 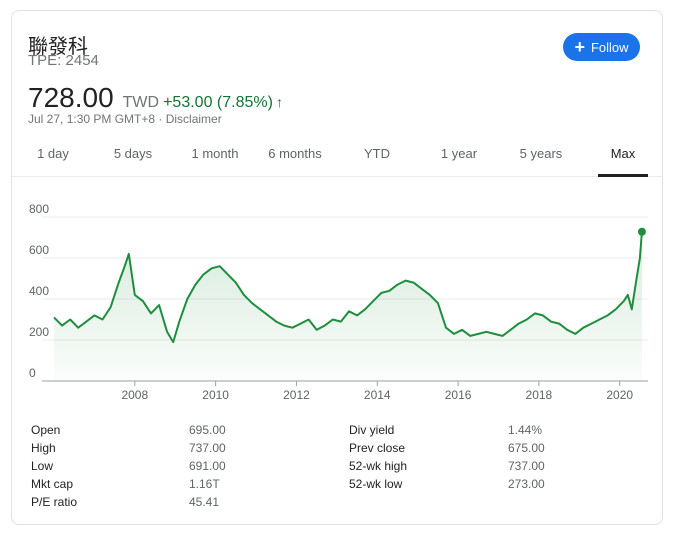 I want to click on stat-mkt-cap-value: 1.16T, so click(x=204, y=484).